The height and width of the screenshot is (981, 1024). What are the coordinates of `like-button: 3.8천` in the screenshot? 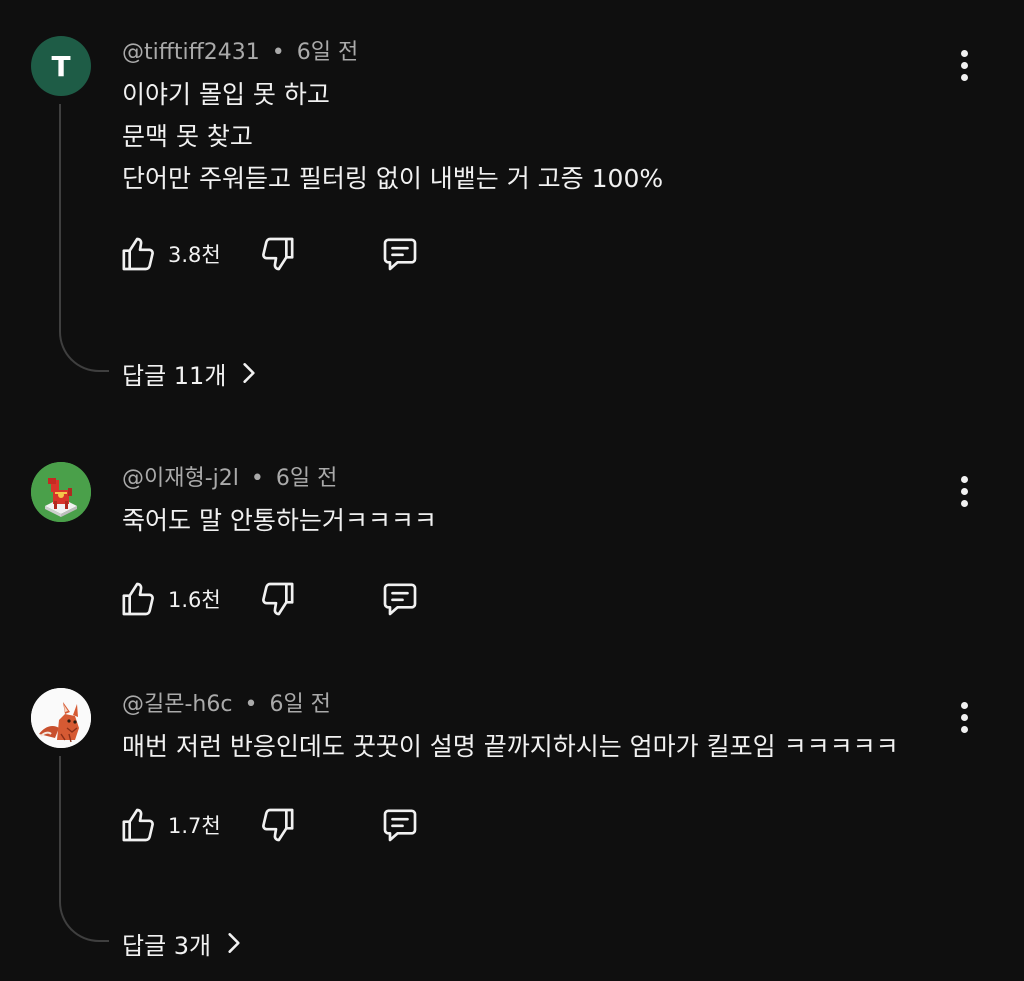 It's located at (169, 254).